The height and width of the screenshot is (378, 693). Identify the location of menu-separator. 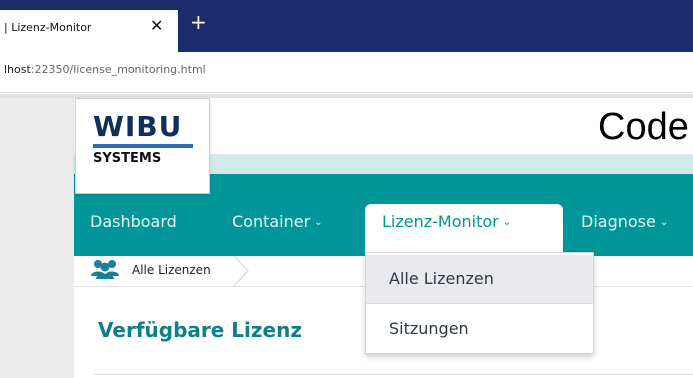
(479, 303).